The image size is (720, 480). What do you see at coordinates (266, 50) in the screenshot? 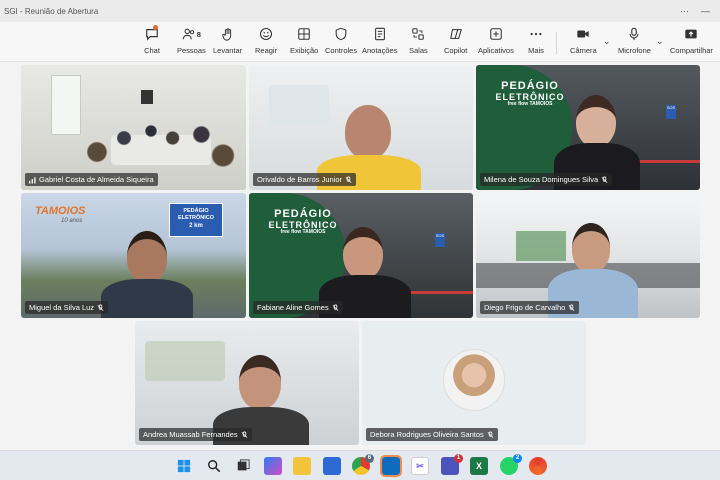
I see `react-label: Reagir` at bounding box center [266, 50].